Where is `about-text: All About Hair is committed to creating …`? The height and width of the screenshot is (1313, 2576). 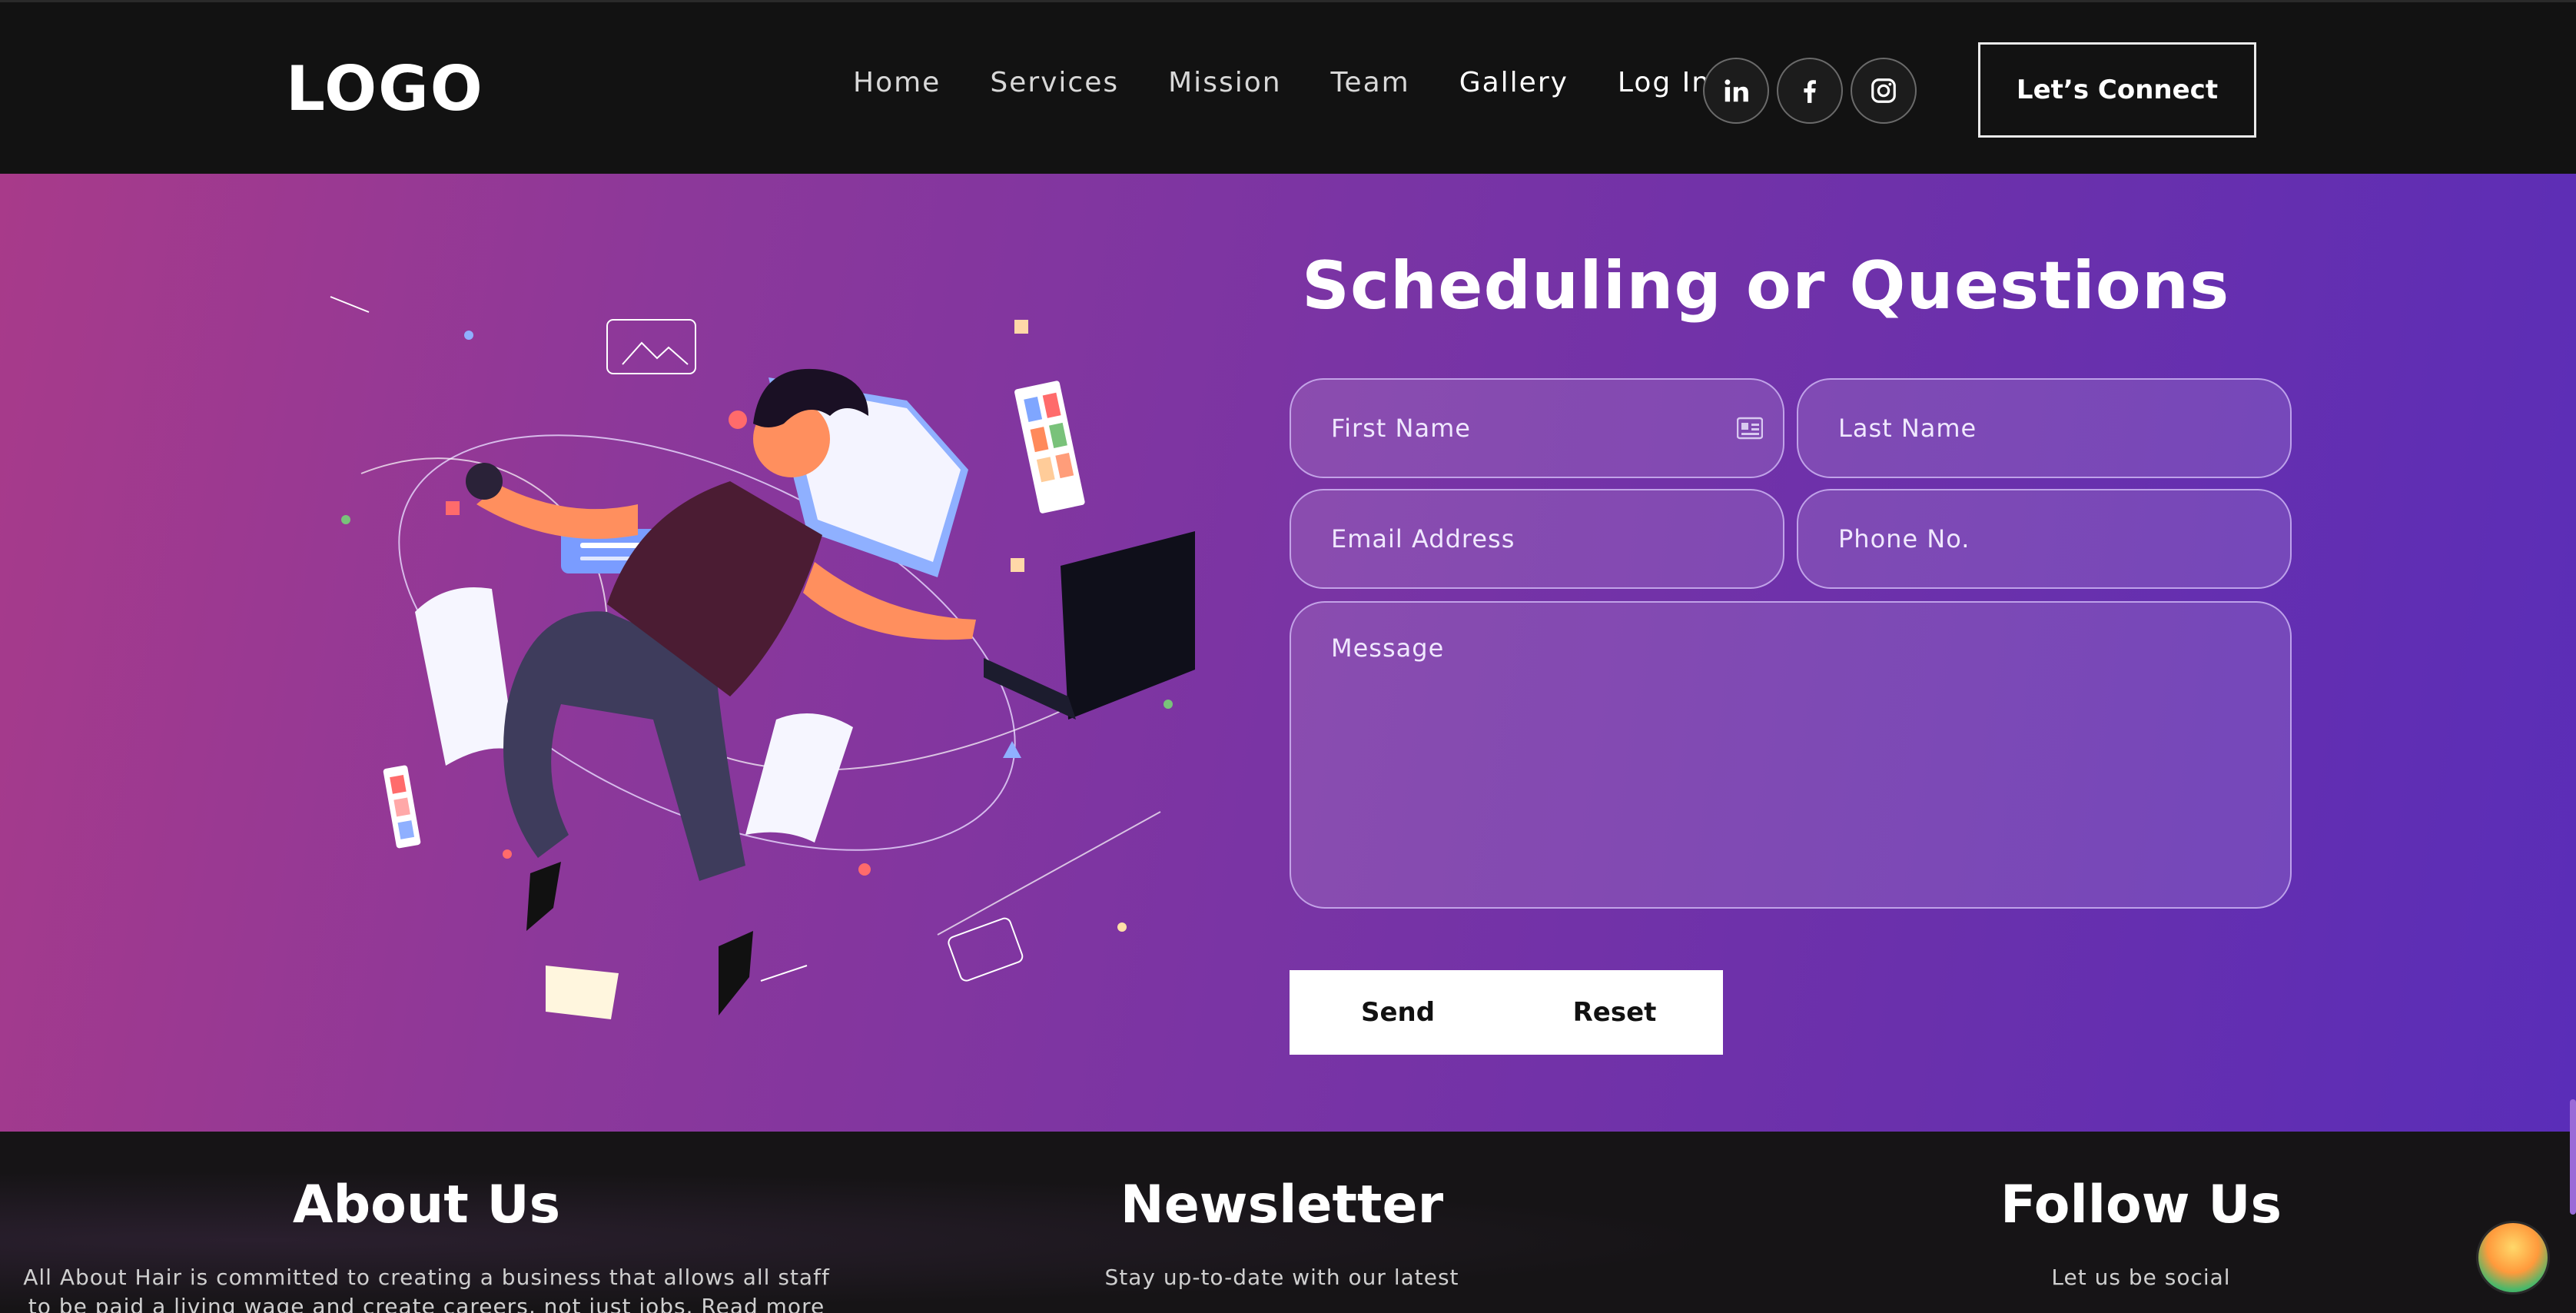
about-text: All About Hair is committed to creating … is located at coordinates (427, 1289).